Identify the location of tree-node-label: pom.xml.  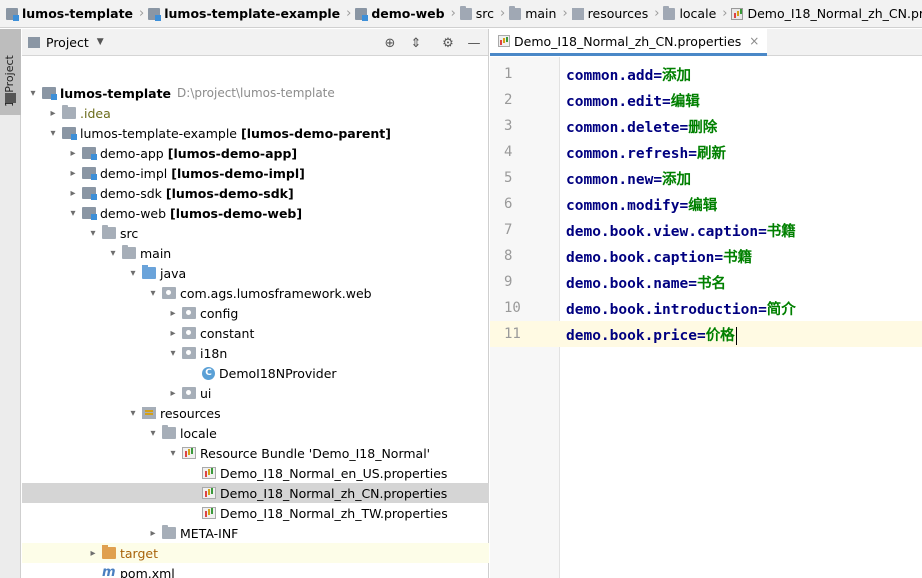
(147, 571).